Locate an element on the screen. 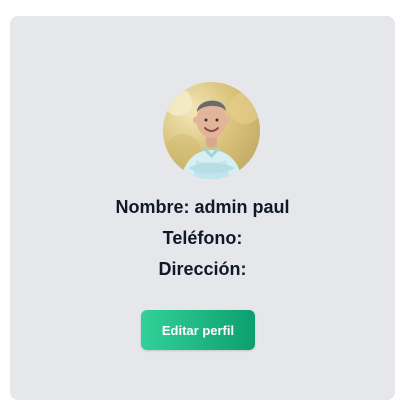 This screenshot has height=410, width=409. name-text: Nombre: admin paul is located at coordinates (202, 207).